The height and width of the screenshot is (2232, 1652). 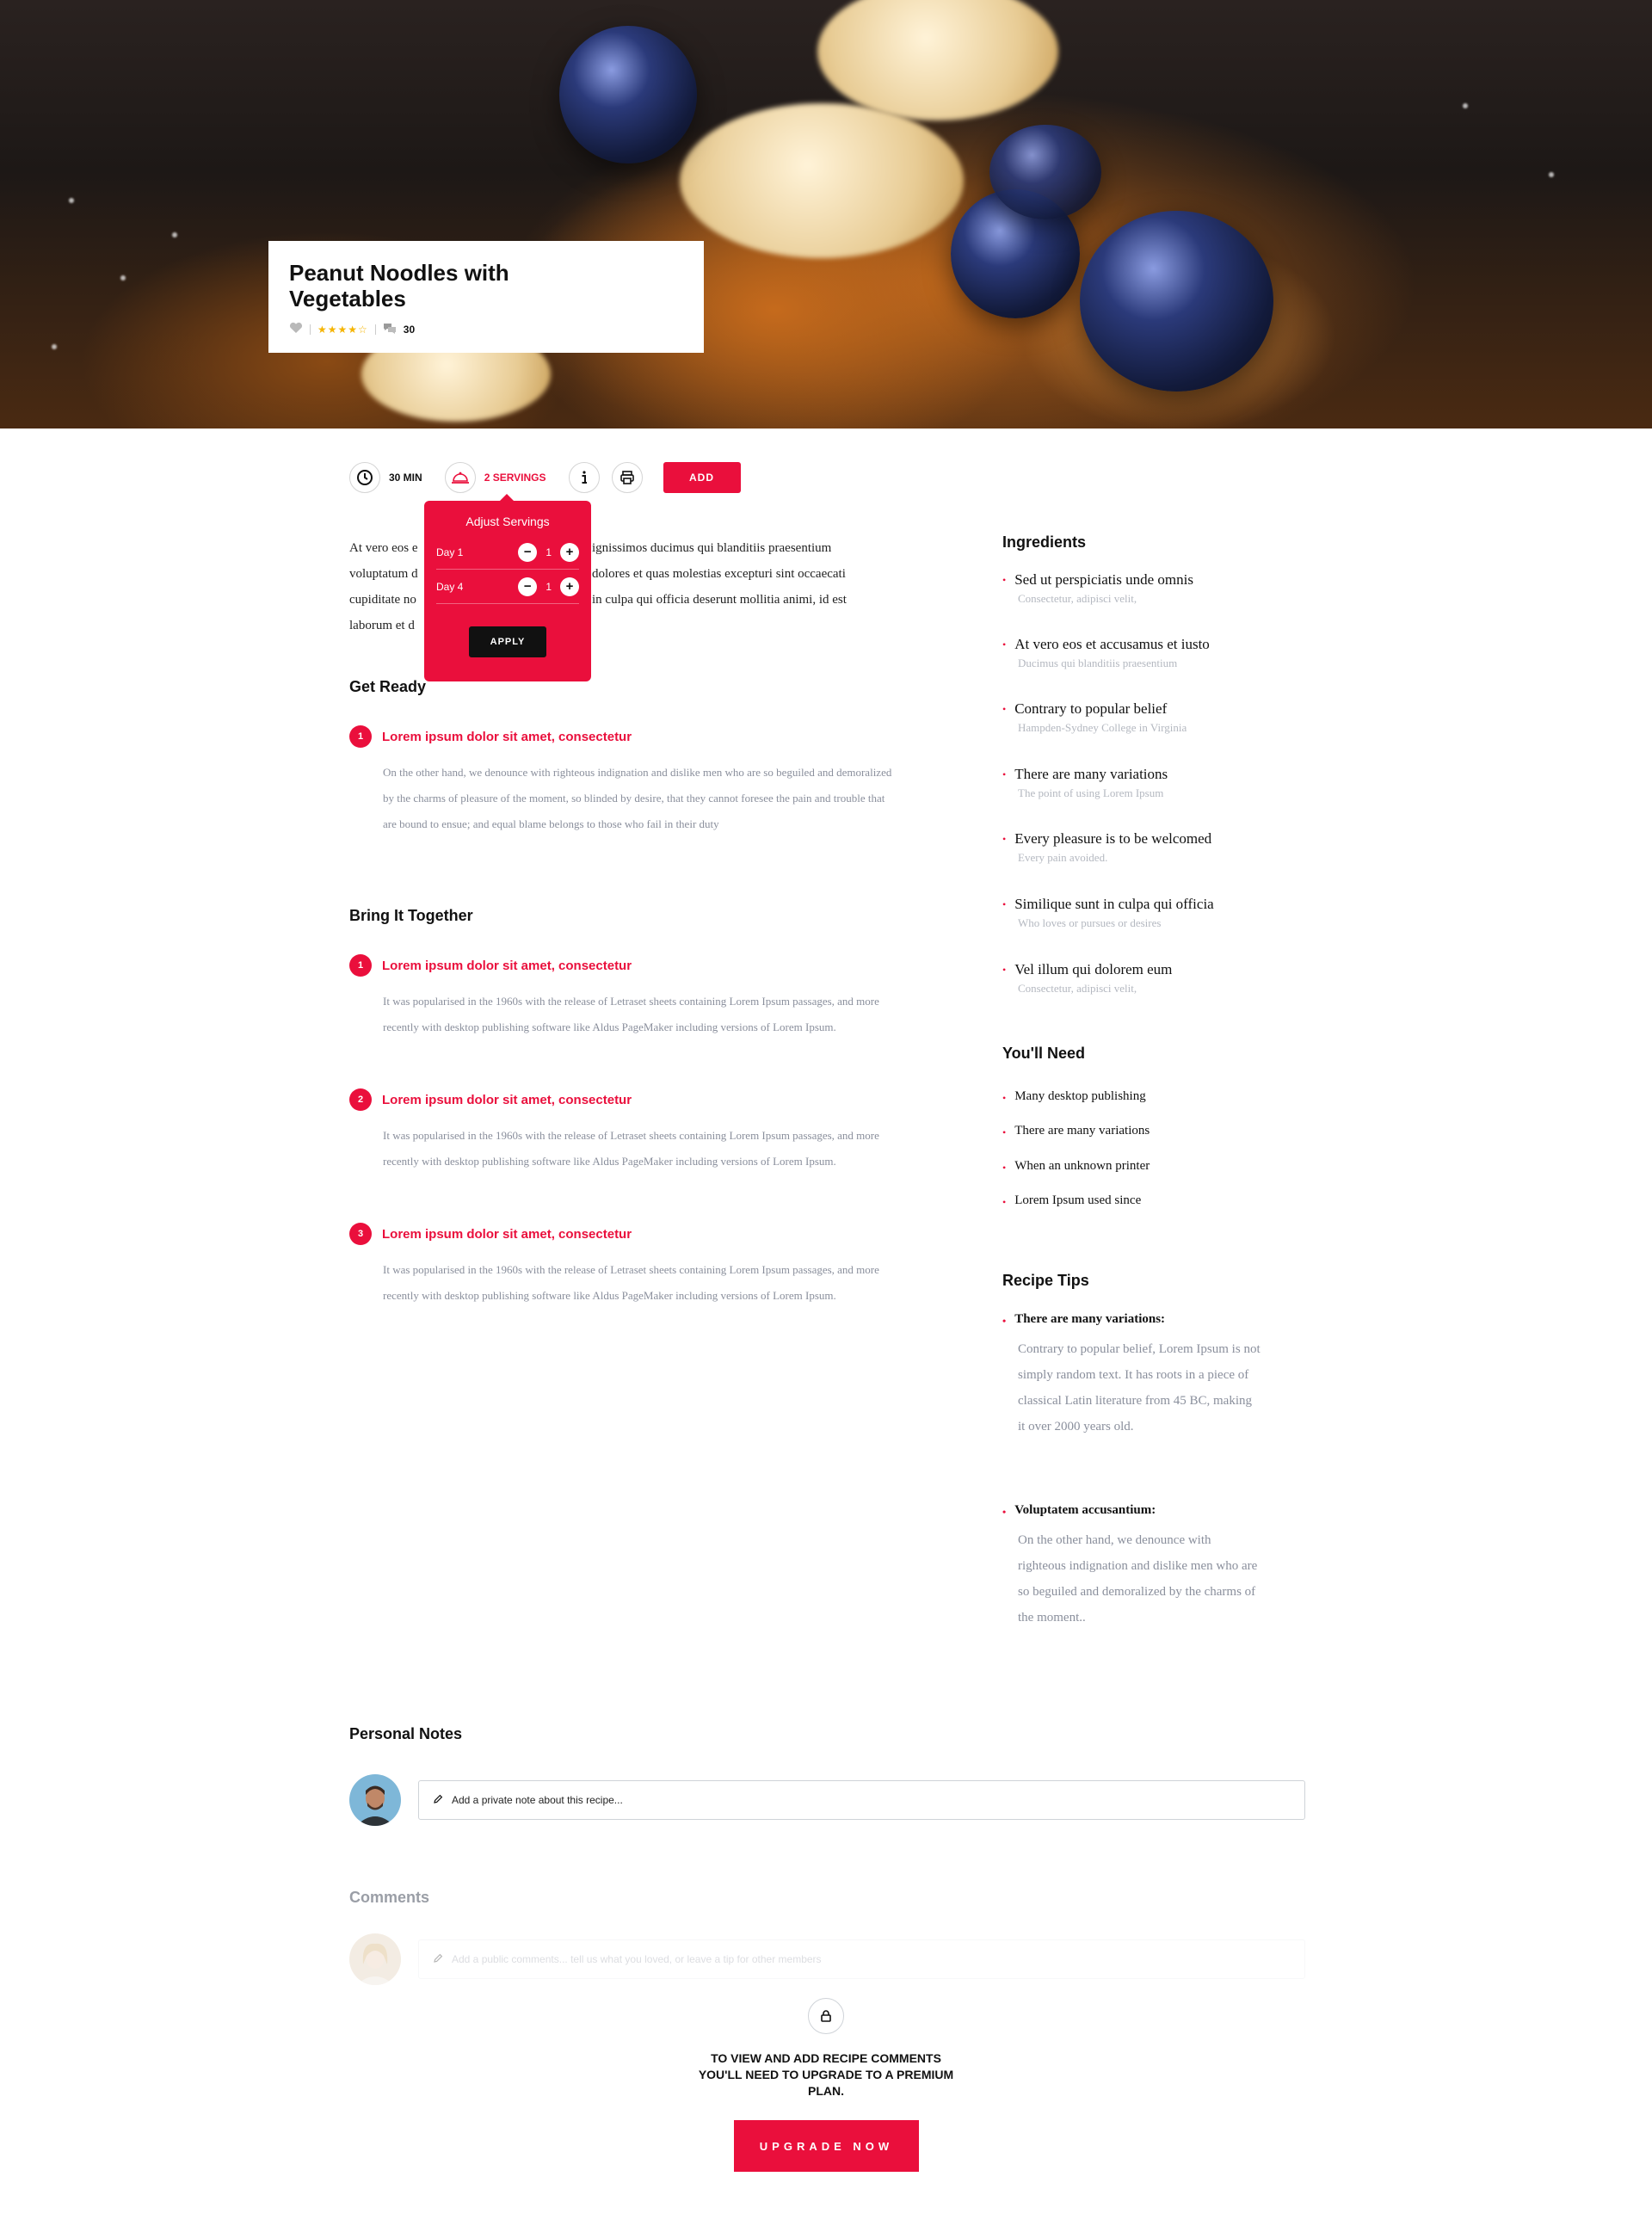 I want to click on heart-icon, so click(x=296, y=329).